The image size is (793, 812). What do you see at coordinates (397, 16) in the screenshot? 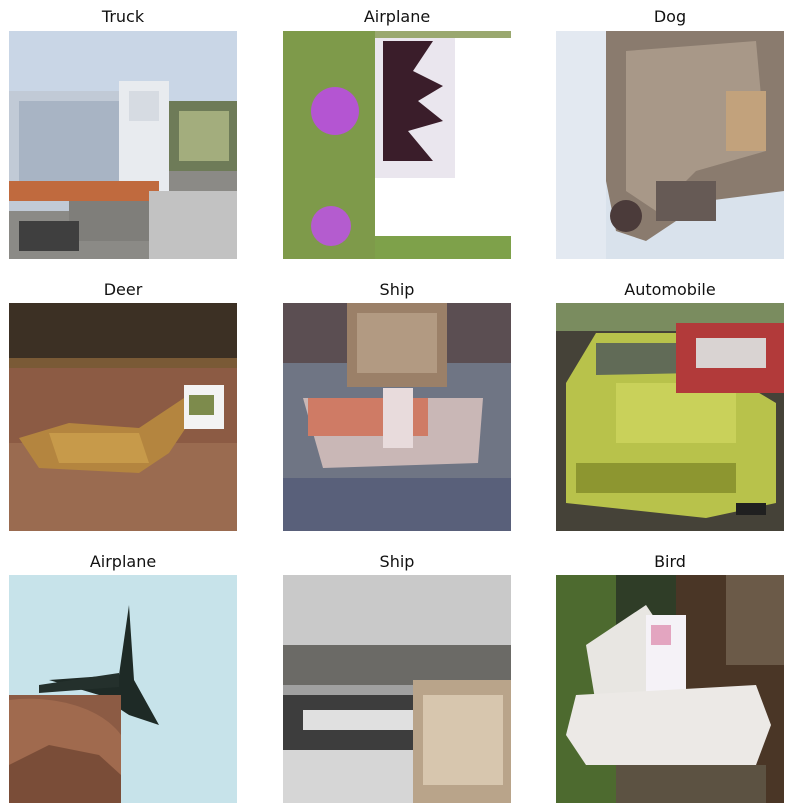
I see `tile-title-airplane-1: Airplane` at bounding box center [397, 16].